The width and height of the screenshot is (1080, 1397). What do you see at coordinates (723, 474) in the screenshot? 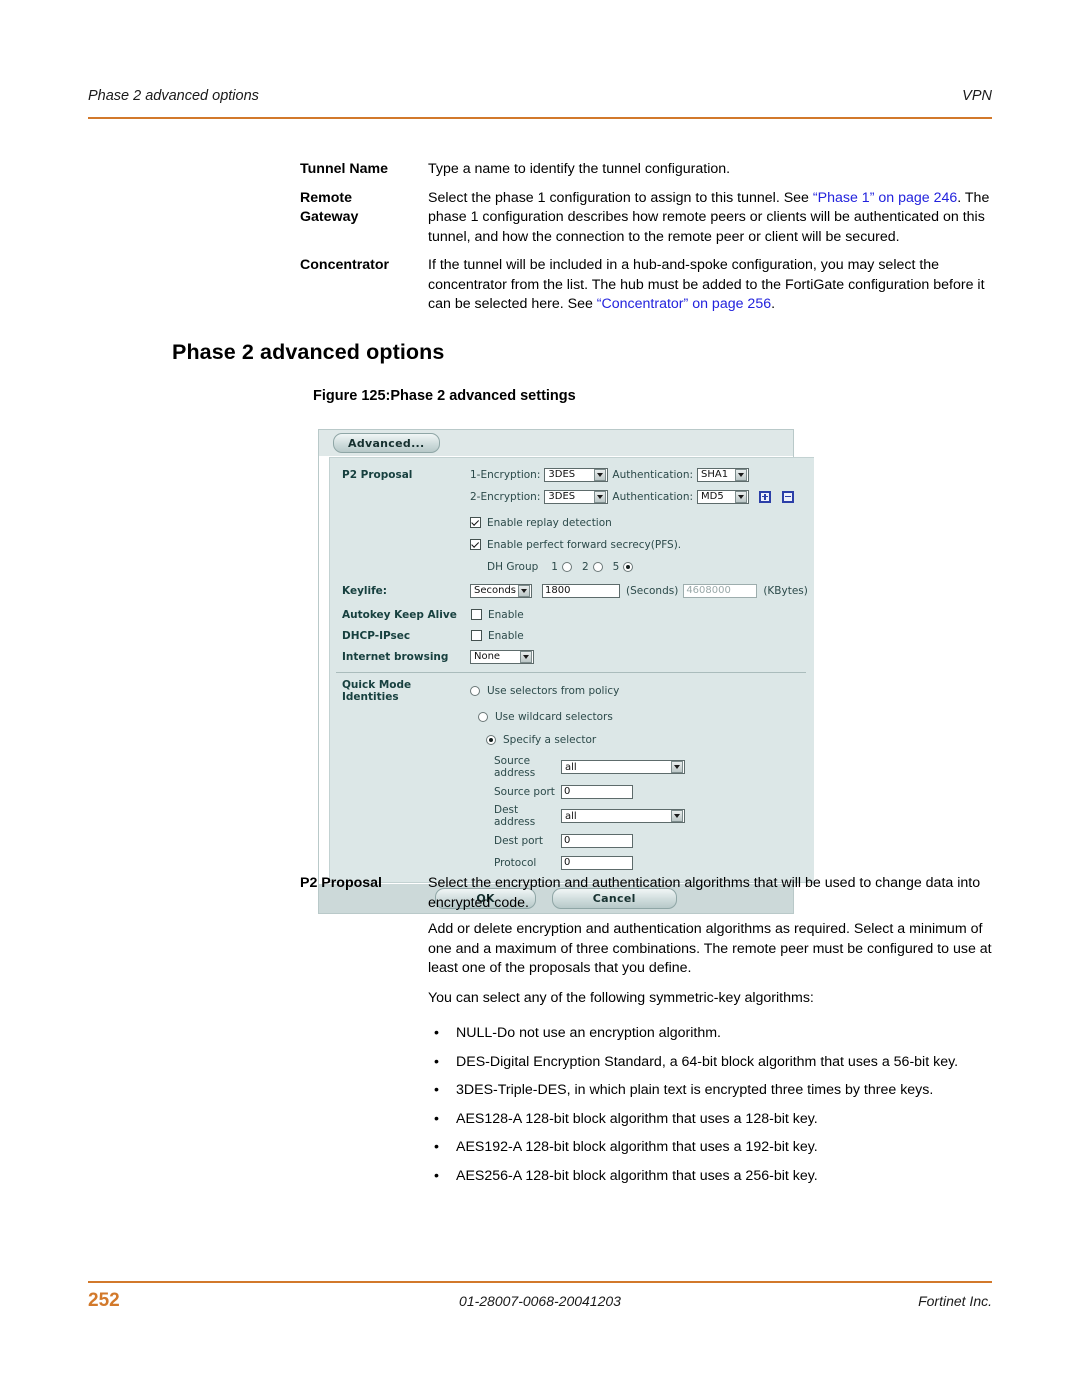
I see `authentication-1-select: SHA1` at bounding box center [723, 474].